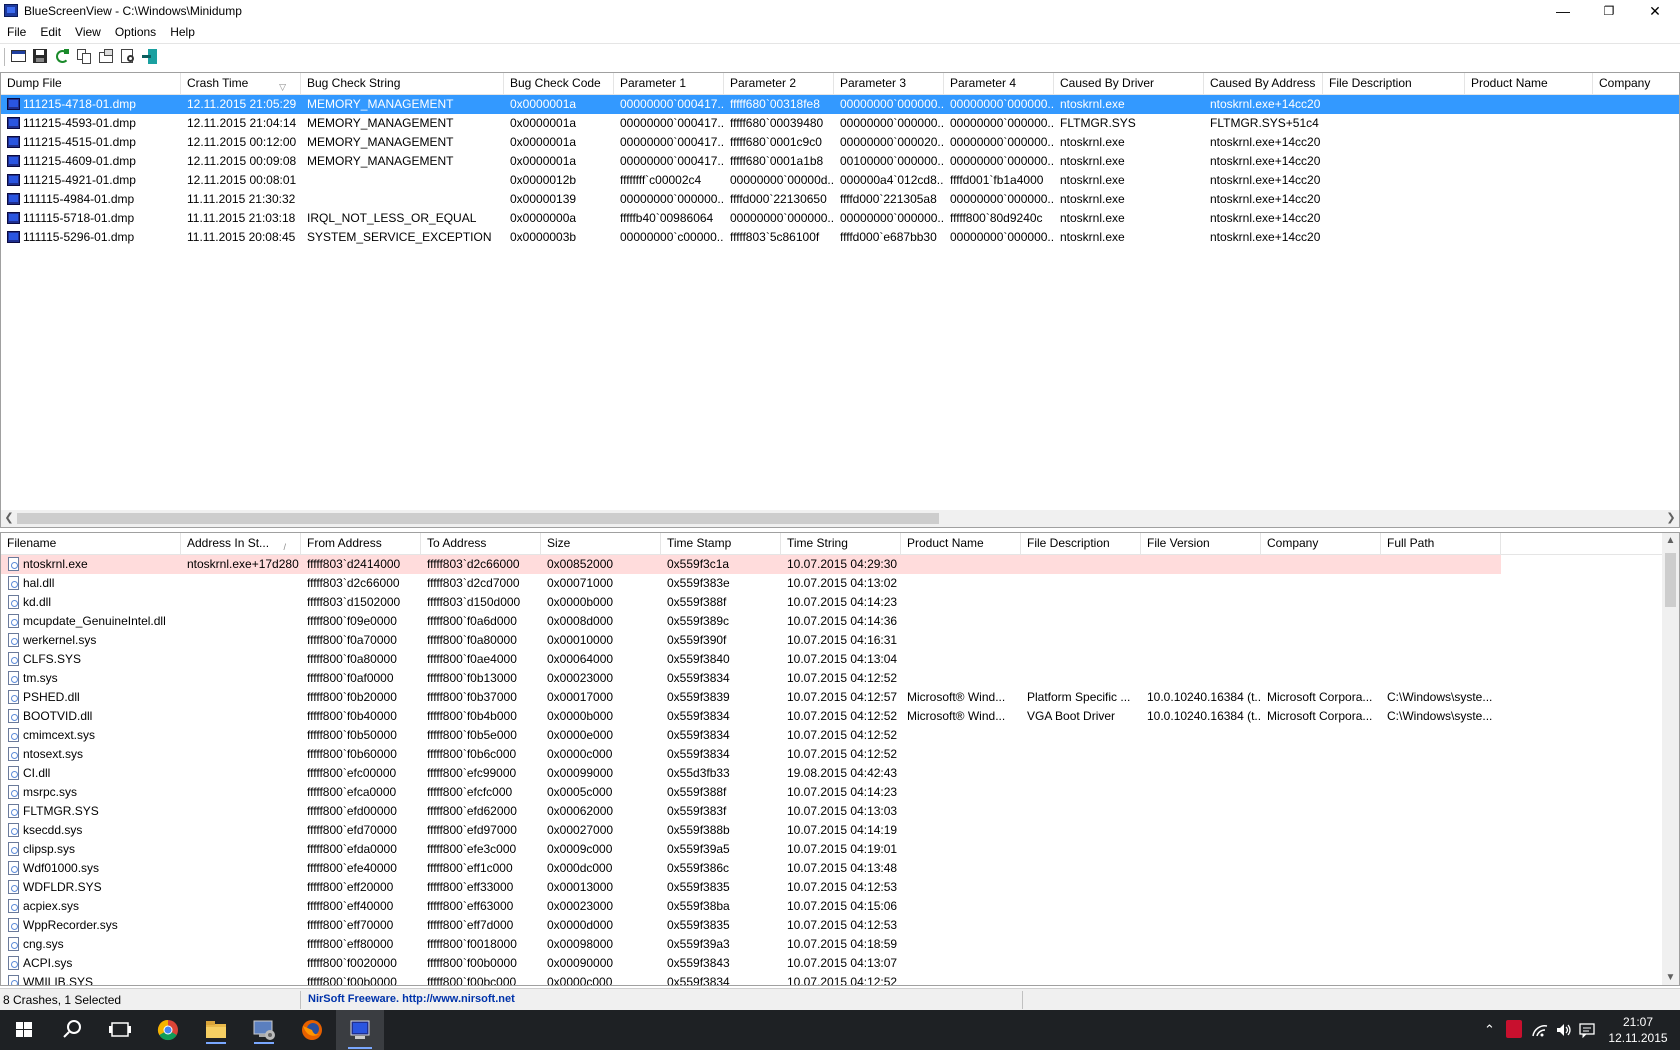 The image size is (1680, 1053). What do you see at coordinates (182, 30) in the screenshot?
I see `menu-help: Help` at bounding box center [182, 30].